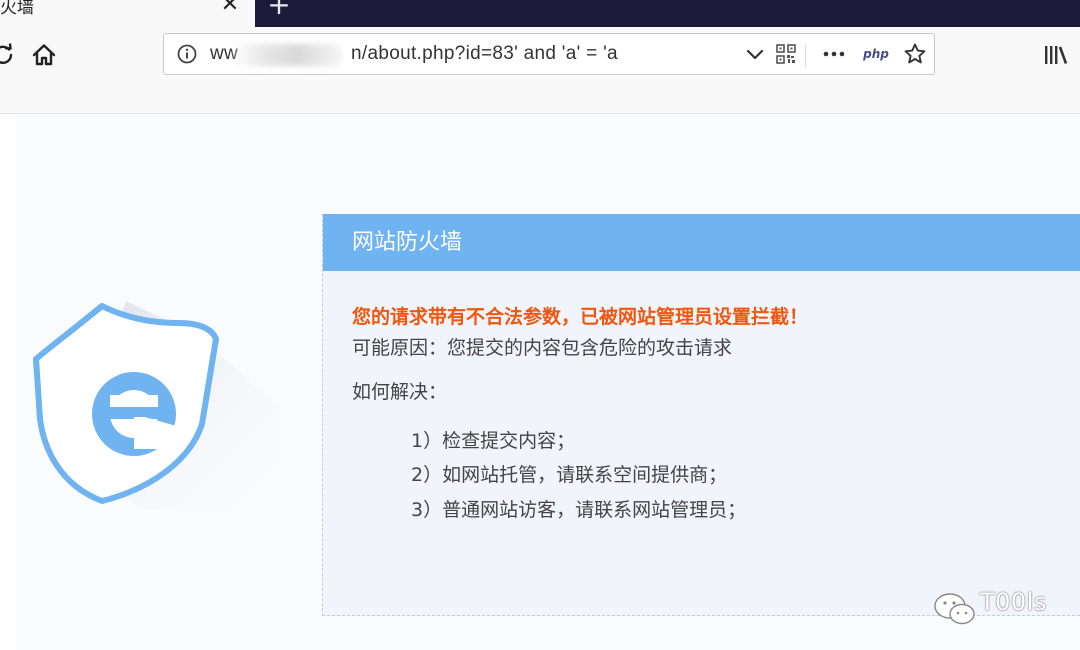 This screenshot has height=650, width=1080. Describe the element at coordinates (279, 9) in the screenshot. I see `new-tab-button: +` at that location.